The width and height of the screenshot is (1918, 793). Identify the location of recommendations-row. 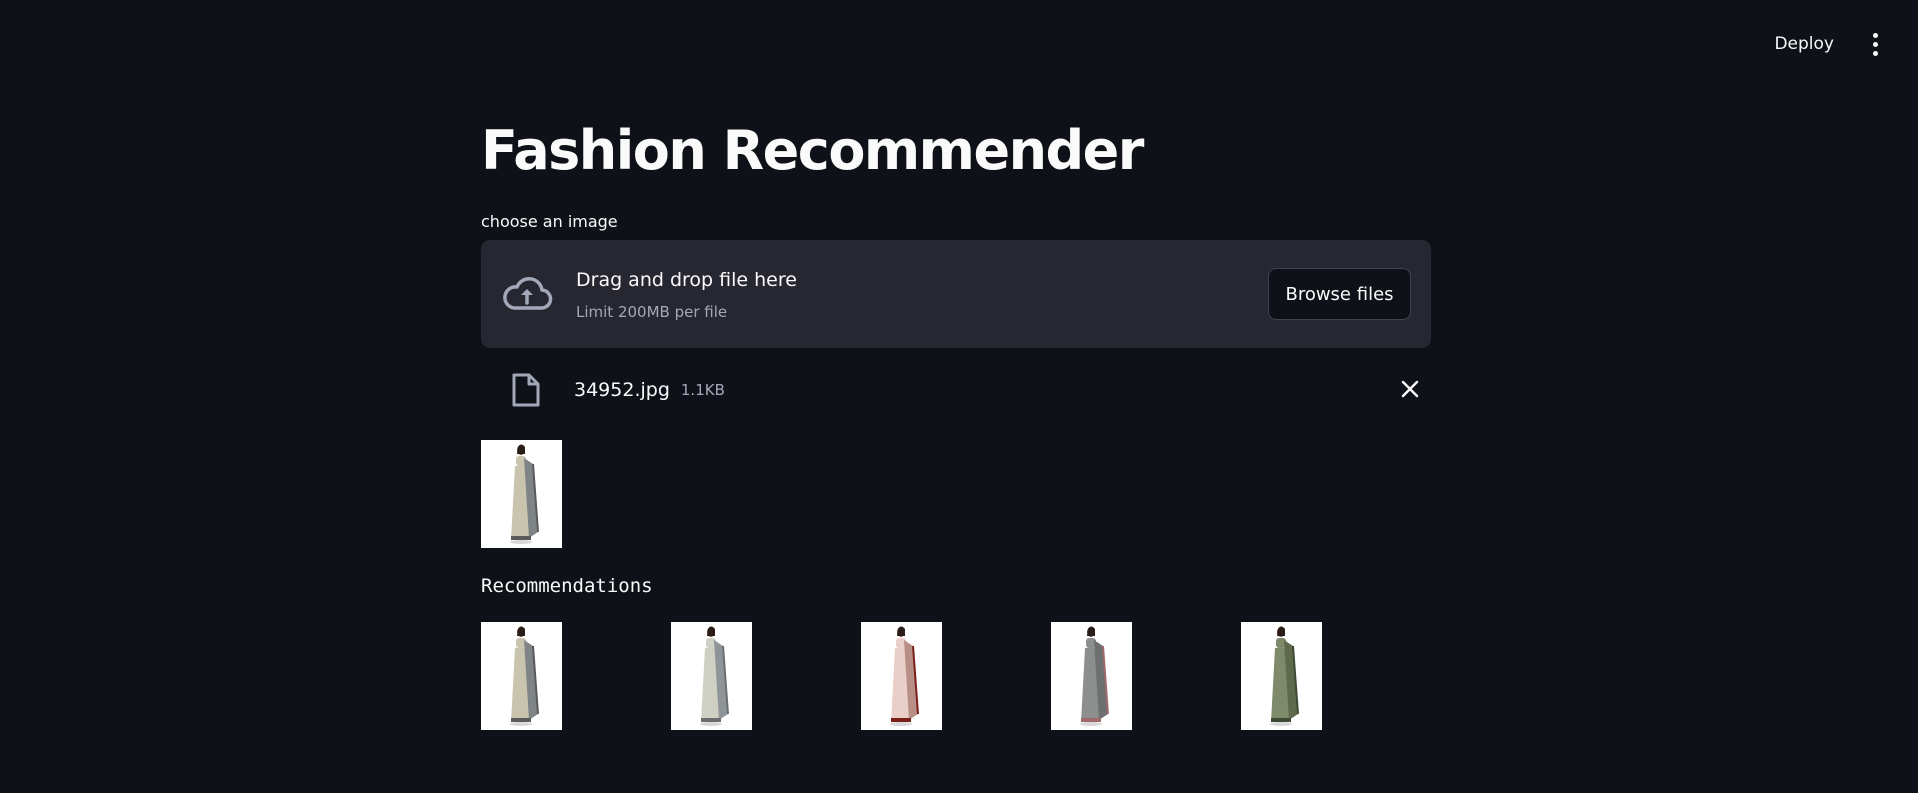
(956, 676).